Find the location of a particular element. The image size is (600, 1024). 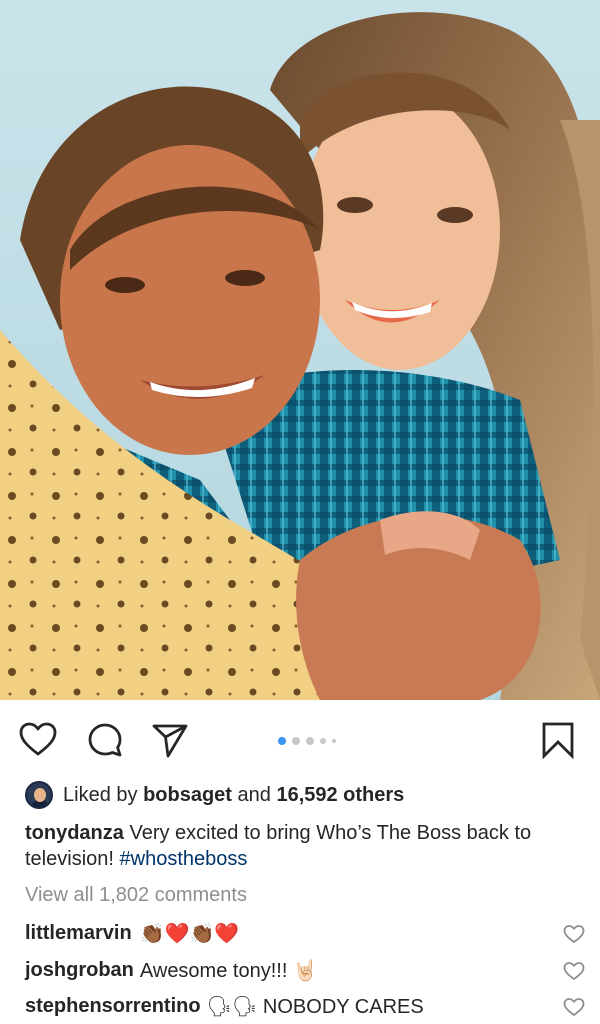

comment-row: joshgroban Awesome tony!!! 🤘🏻 is located at coordinates (305, 970).